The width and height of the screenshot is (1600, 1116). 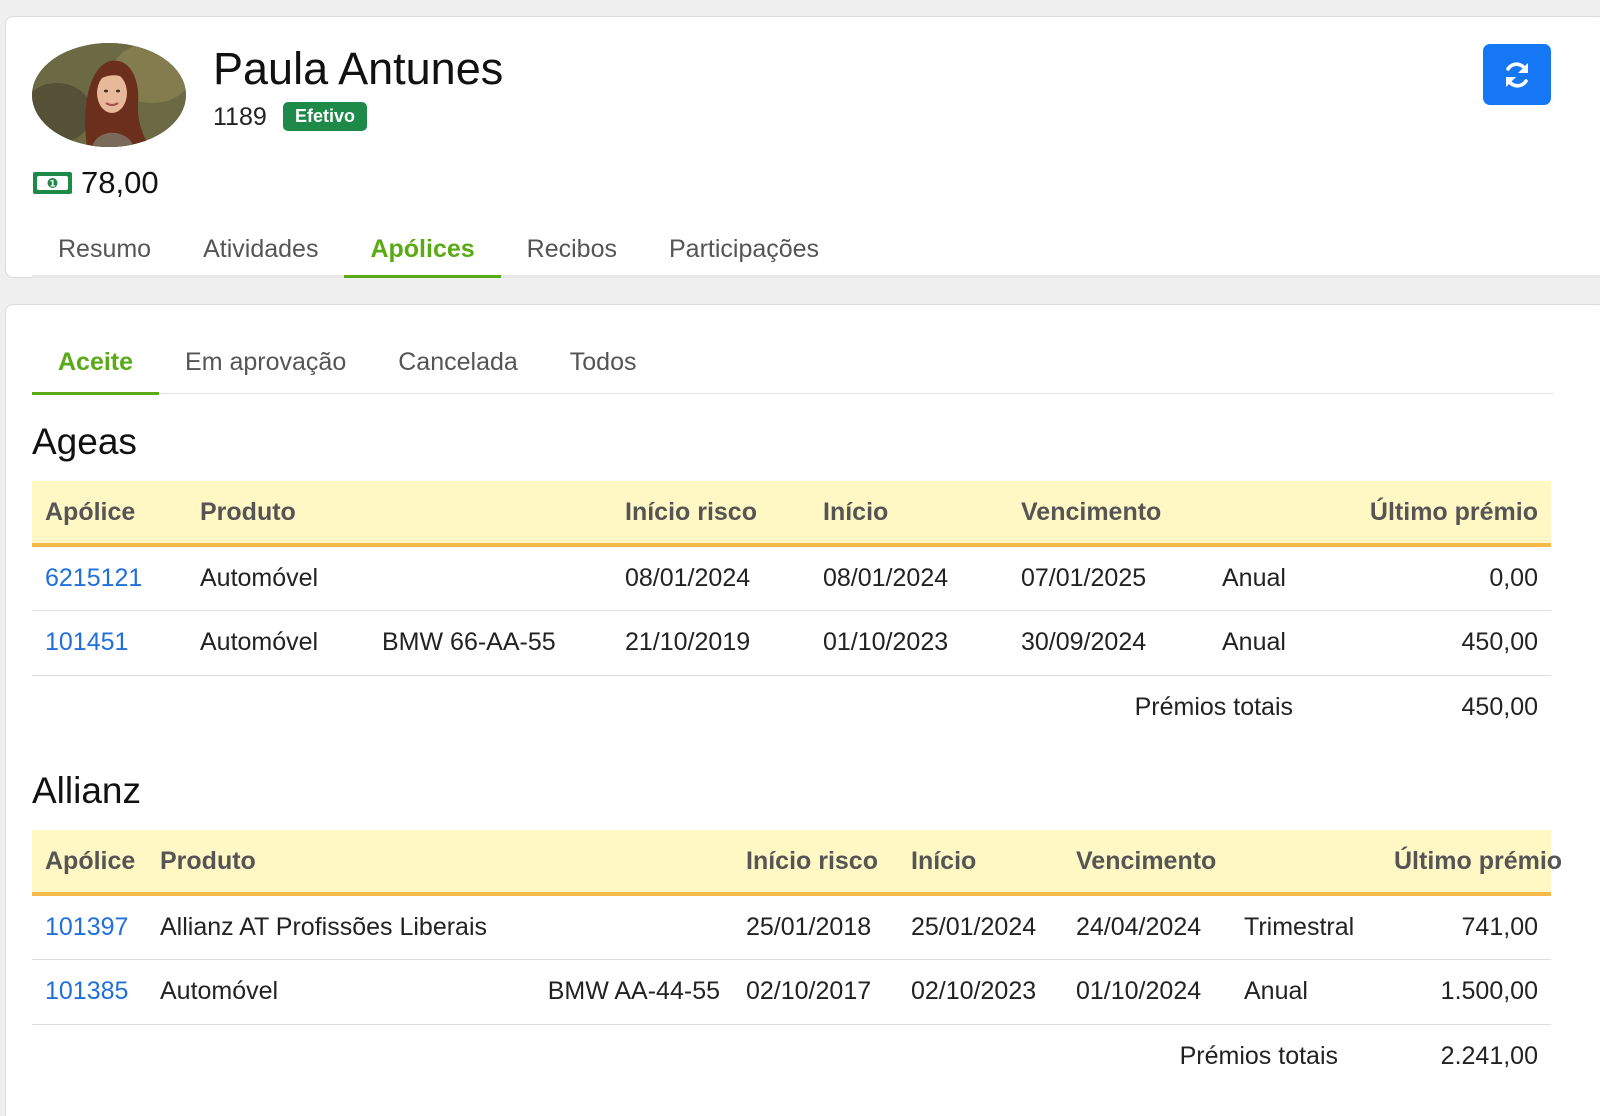 I want to click on due-cell: 07/01/2025, so click(x=1108, y=578).